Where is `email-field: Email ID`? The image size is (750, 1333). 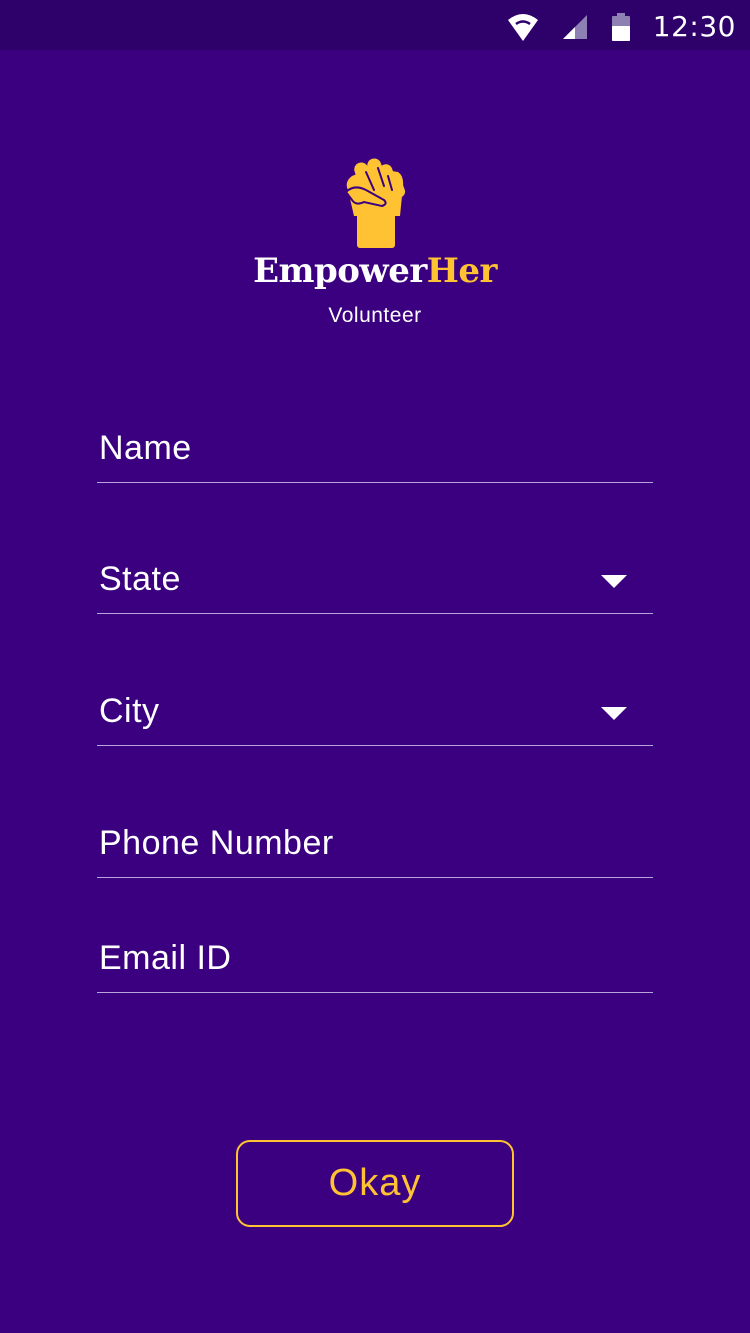 email-field: Email ID is located at coordinates (375, 954).